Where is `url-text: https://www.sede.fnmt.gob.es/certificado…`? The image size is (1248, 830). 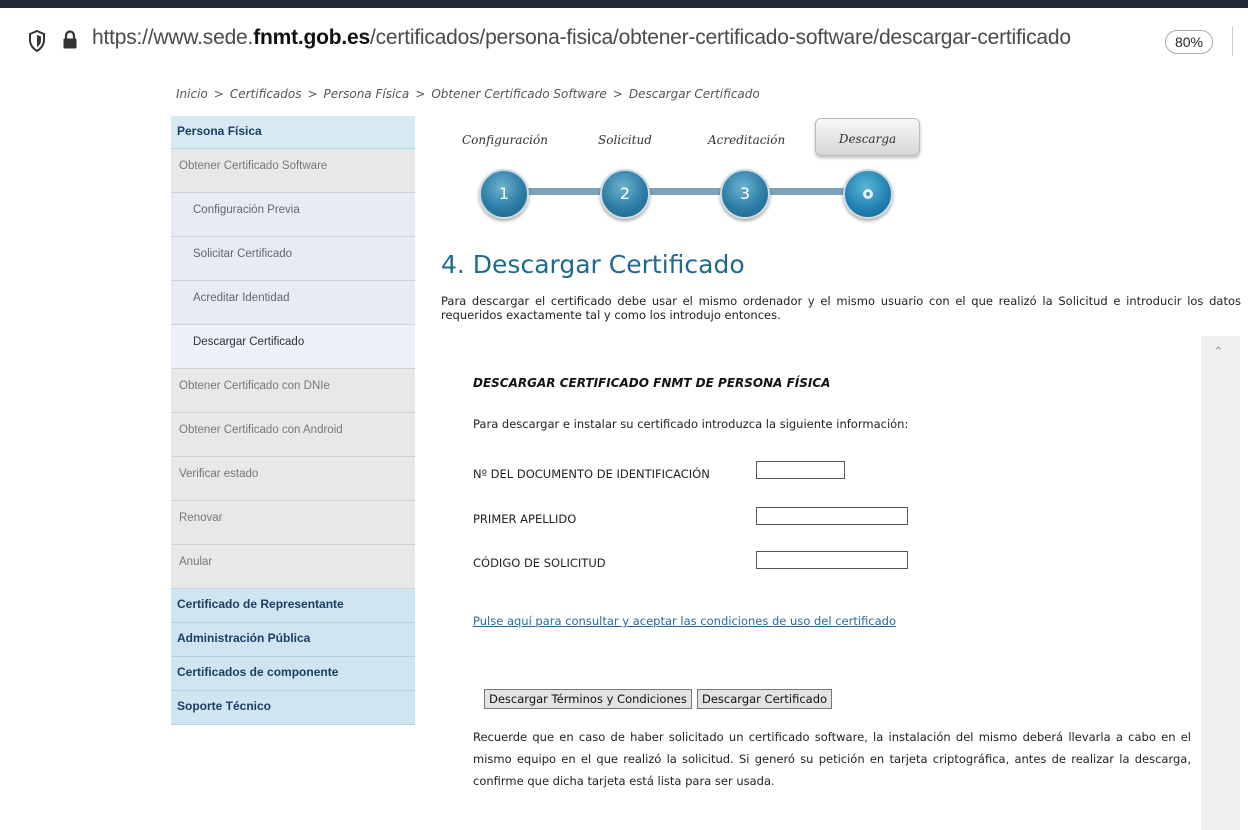 url-text: https://www.sede.fnmt.gob.es/certificado… is located at coordinates (581, 38).